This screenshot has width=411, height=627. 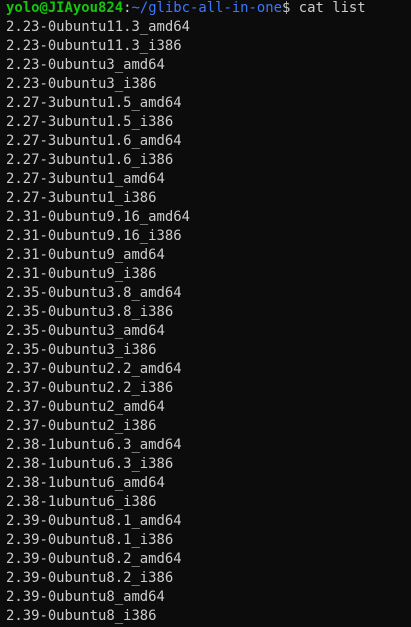 What do you see at coordinates (94, 445) in the screenshot?
I see `output-line: 2.38-1ubuntu6.3_amd64` at bounding box center [94, 445].